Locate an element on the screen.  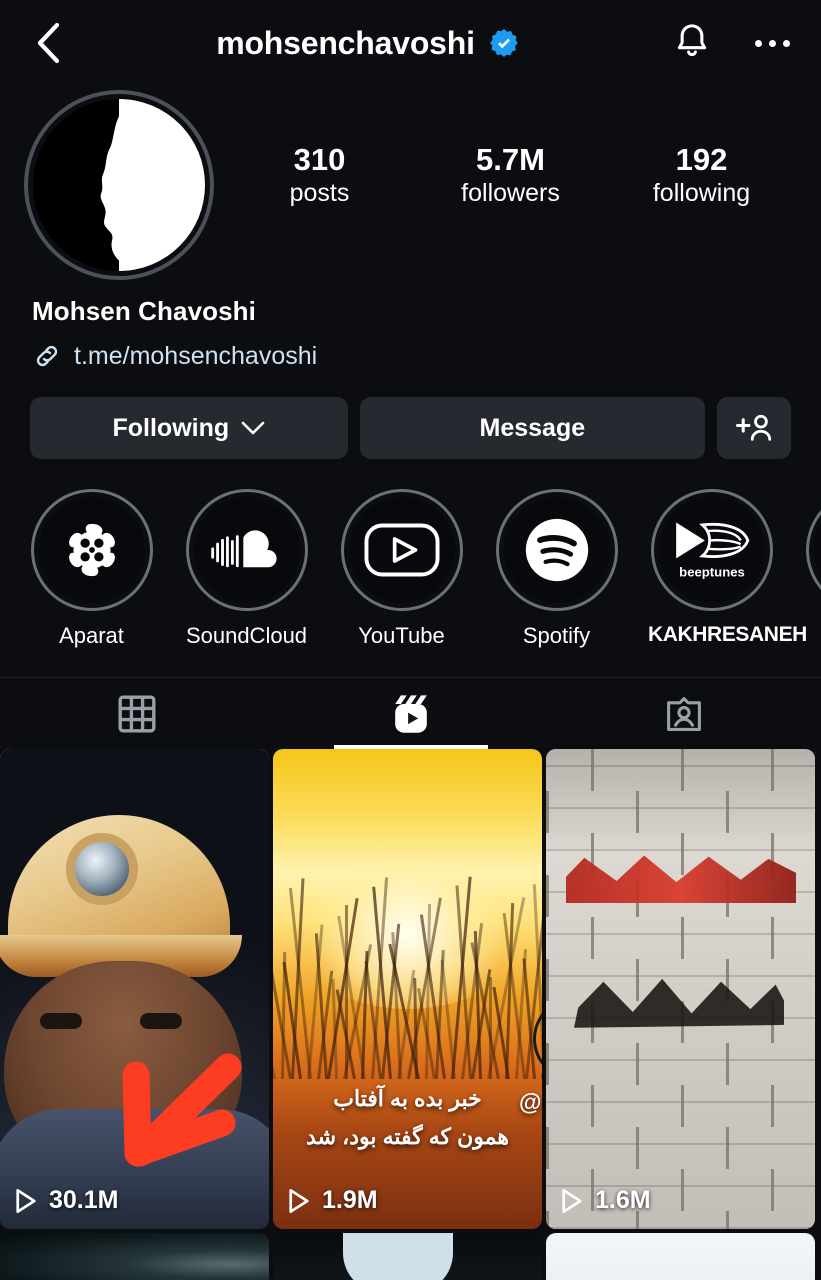
stat-following: 192 following is located at coordinates (702, 175).